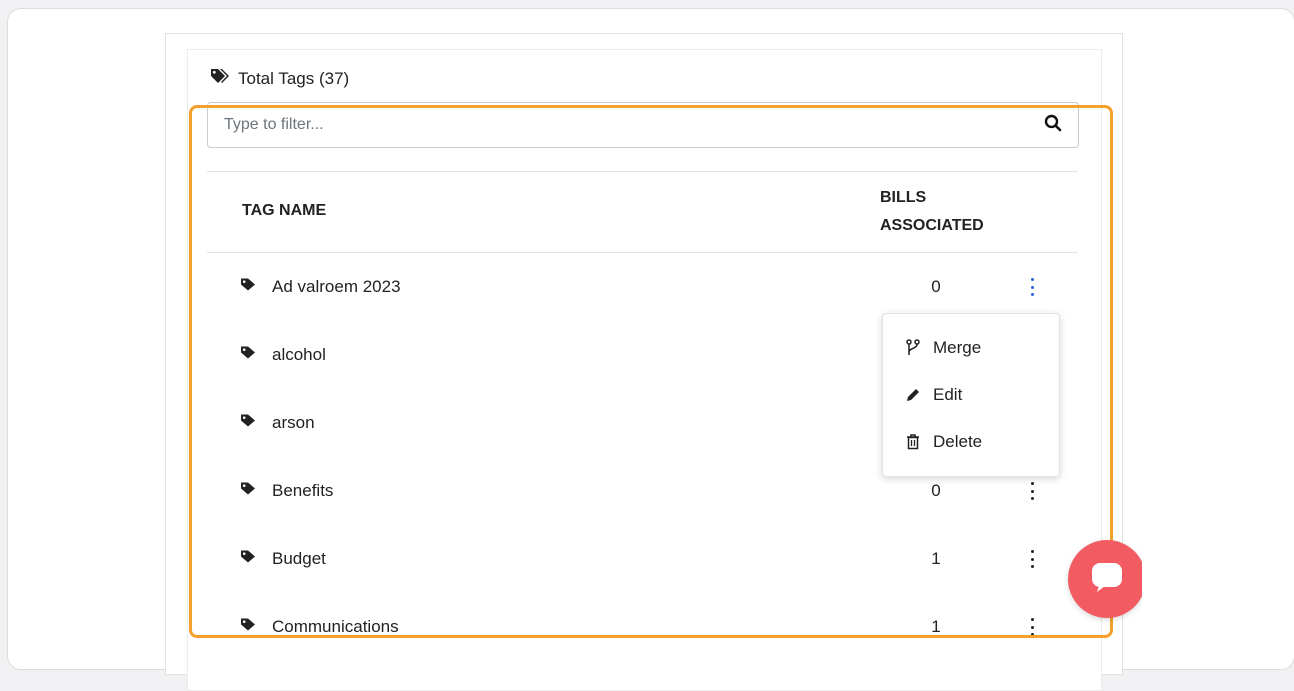 This screenshot has width=1294, height=691. I want to click on merge-icon, so click(913, 348).